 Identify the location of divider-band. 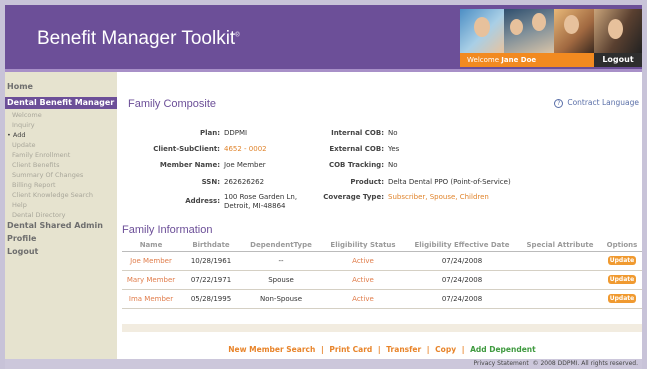
(382, 328).